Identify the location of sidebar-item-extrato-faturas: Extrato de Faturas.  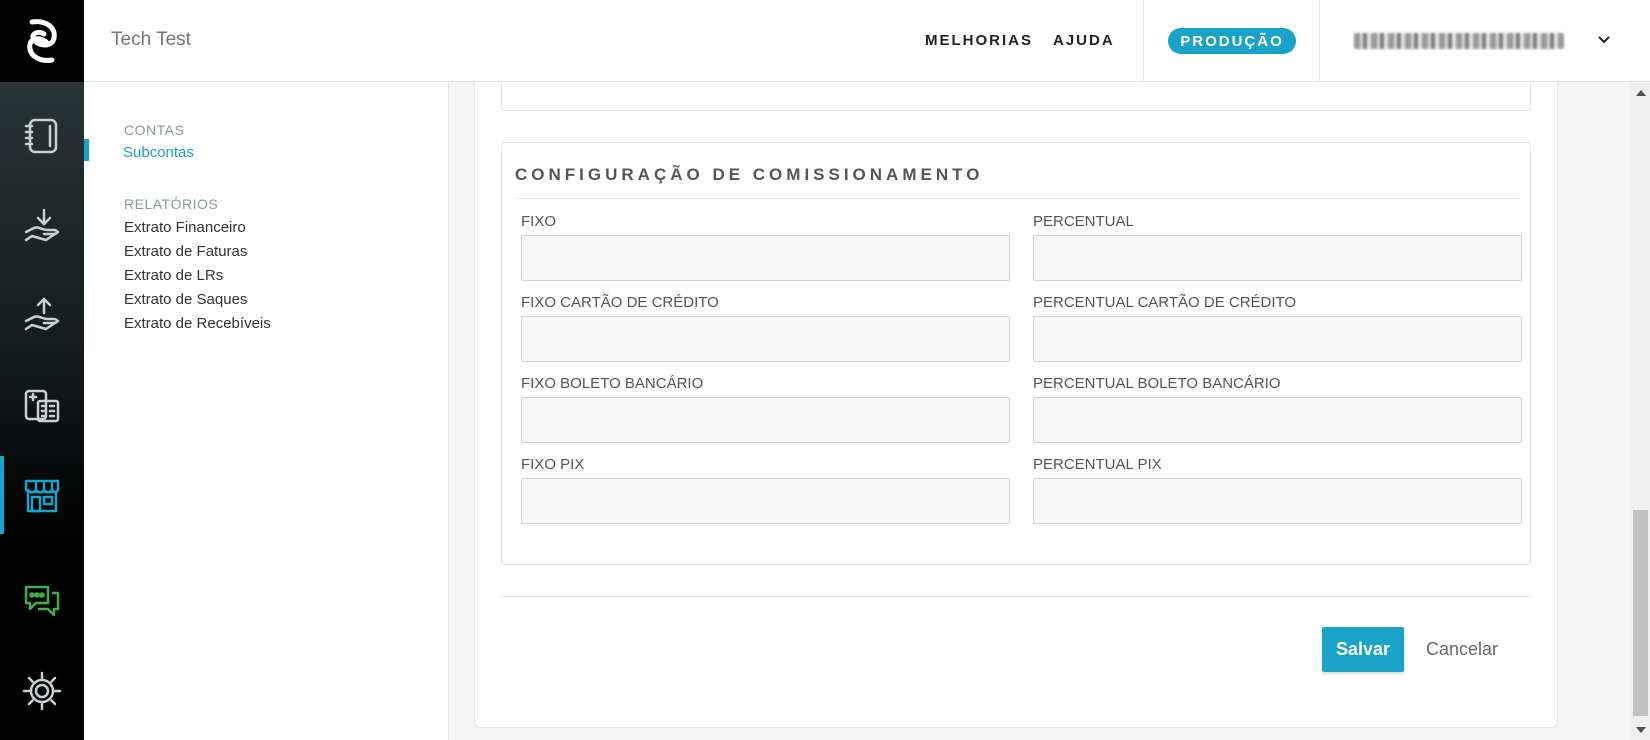
(185, 251).